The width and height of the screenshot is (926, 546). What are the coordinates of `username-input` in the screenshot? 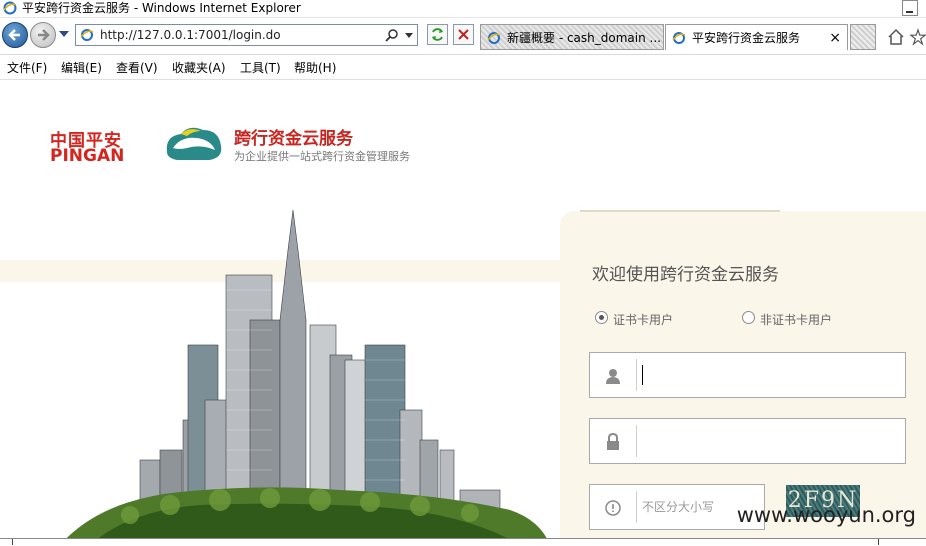 It's located at (767, 375).